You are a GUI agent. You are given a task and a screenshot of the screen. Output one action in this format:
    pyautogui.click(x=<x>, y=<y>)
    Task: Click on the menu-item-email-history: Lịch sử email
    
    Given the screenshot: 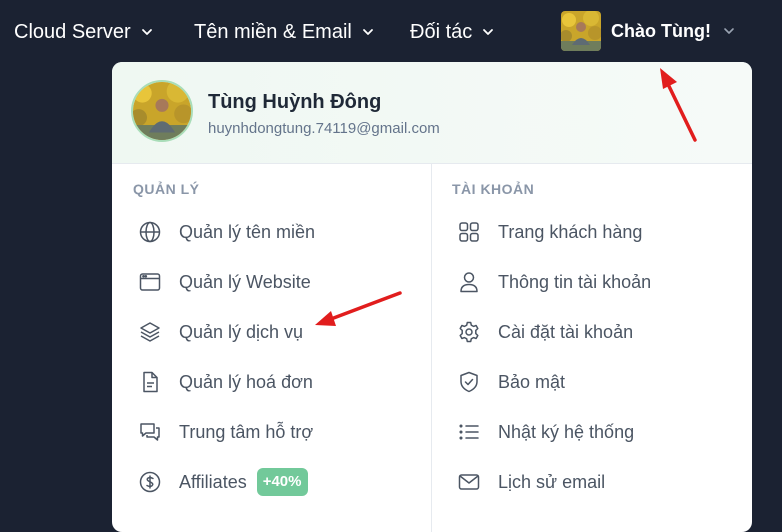 What is the action you would take?
    pyautogui.click(x=531, y=482)
    